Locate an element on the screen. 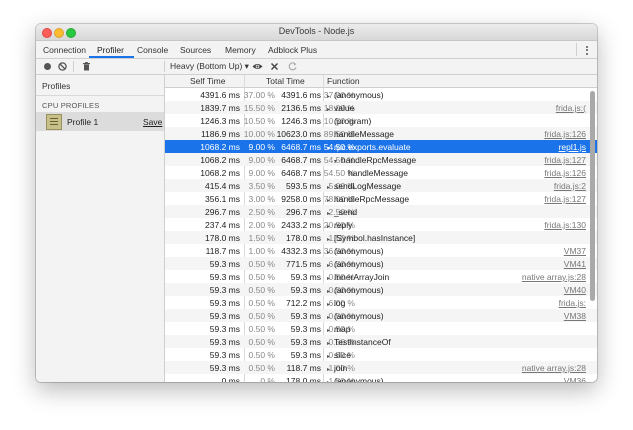  reload-icon is located at coordinates (292, 66).